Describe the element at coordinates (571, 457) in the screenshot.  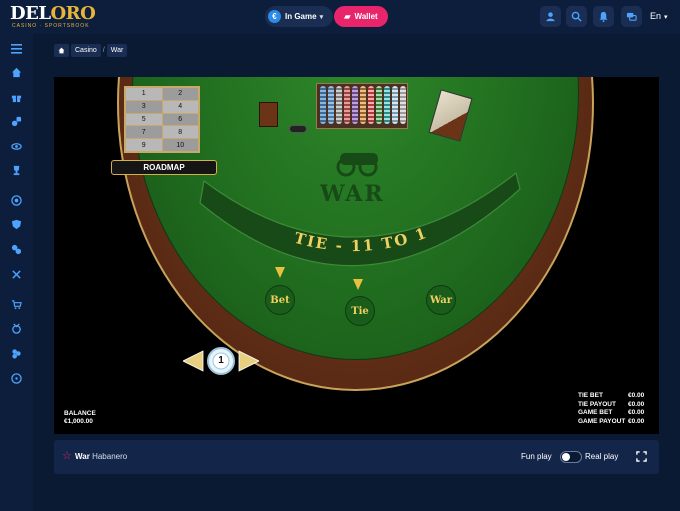
I see `play-mode-toggle` at that location.